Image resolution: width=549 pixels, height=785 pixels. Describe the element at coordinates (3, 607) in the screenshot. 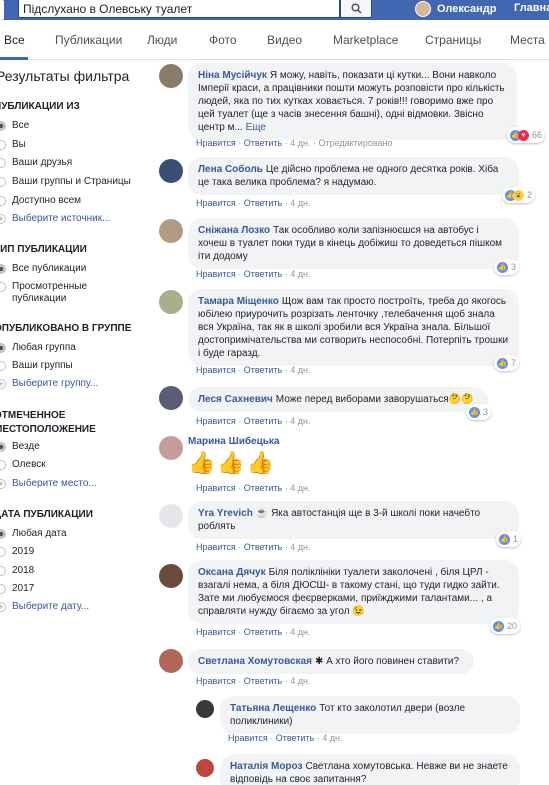

I see `plus-icon: +` at that location.